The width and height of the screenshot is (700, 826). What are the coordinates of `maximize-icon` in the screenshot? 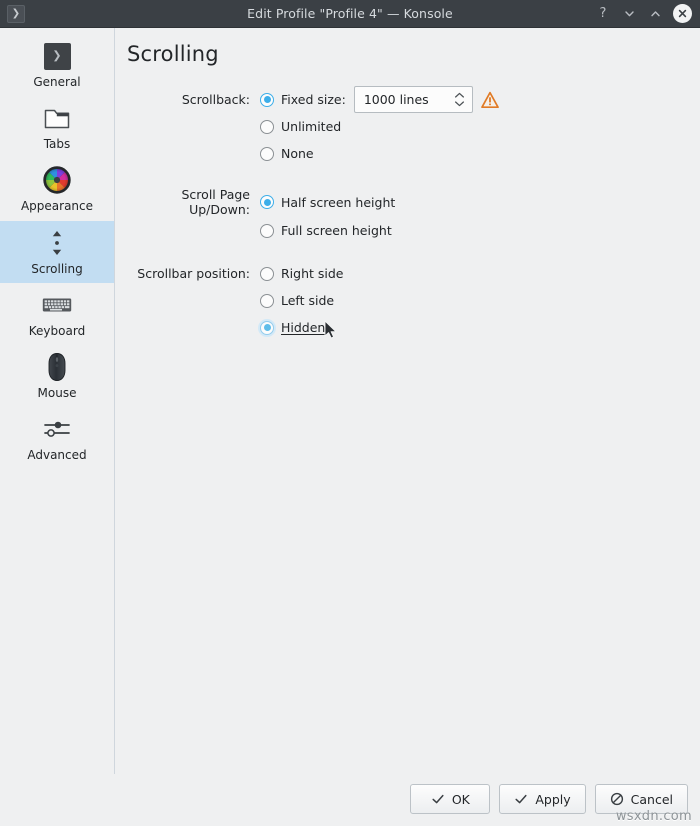 It's located at (655, 14).